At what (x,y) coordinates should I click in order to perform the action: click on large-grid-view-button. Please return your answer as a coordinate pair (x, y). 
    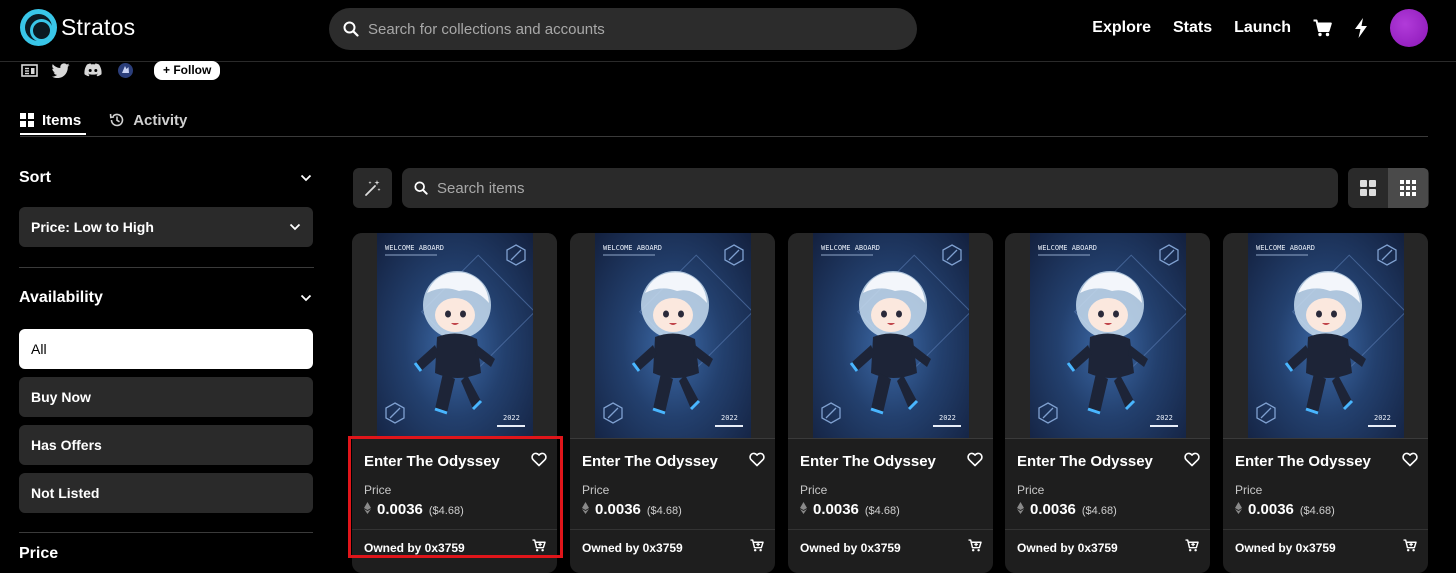
    Looking at the image, I should click on (1368, 188).